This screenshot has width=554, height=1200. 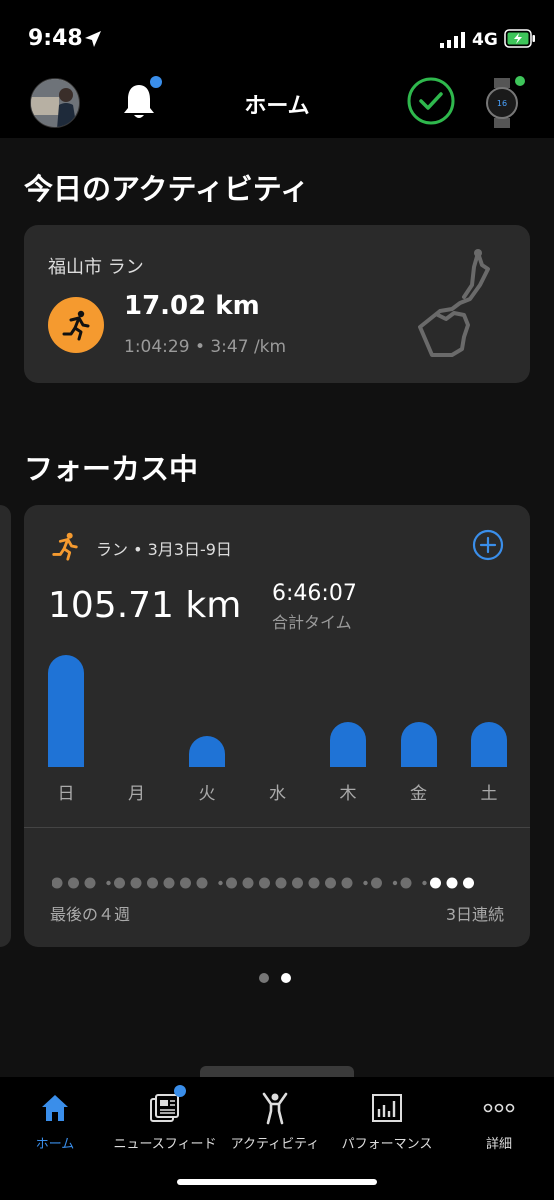 I want to click on activity-name: 福山市 ラン, so click(x=96, y=267).